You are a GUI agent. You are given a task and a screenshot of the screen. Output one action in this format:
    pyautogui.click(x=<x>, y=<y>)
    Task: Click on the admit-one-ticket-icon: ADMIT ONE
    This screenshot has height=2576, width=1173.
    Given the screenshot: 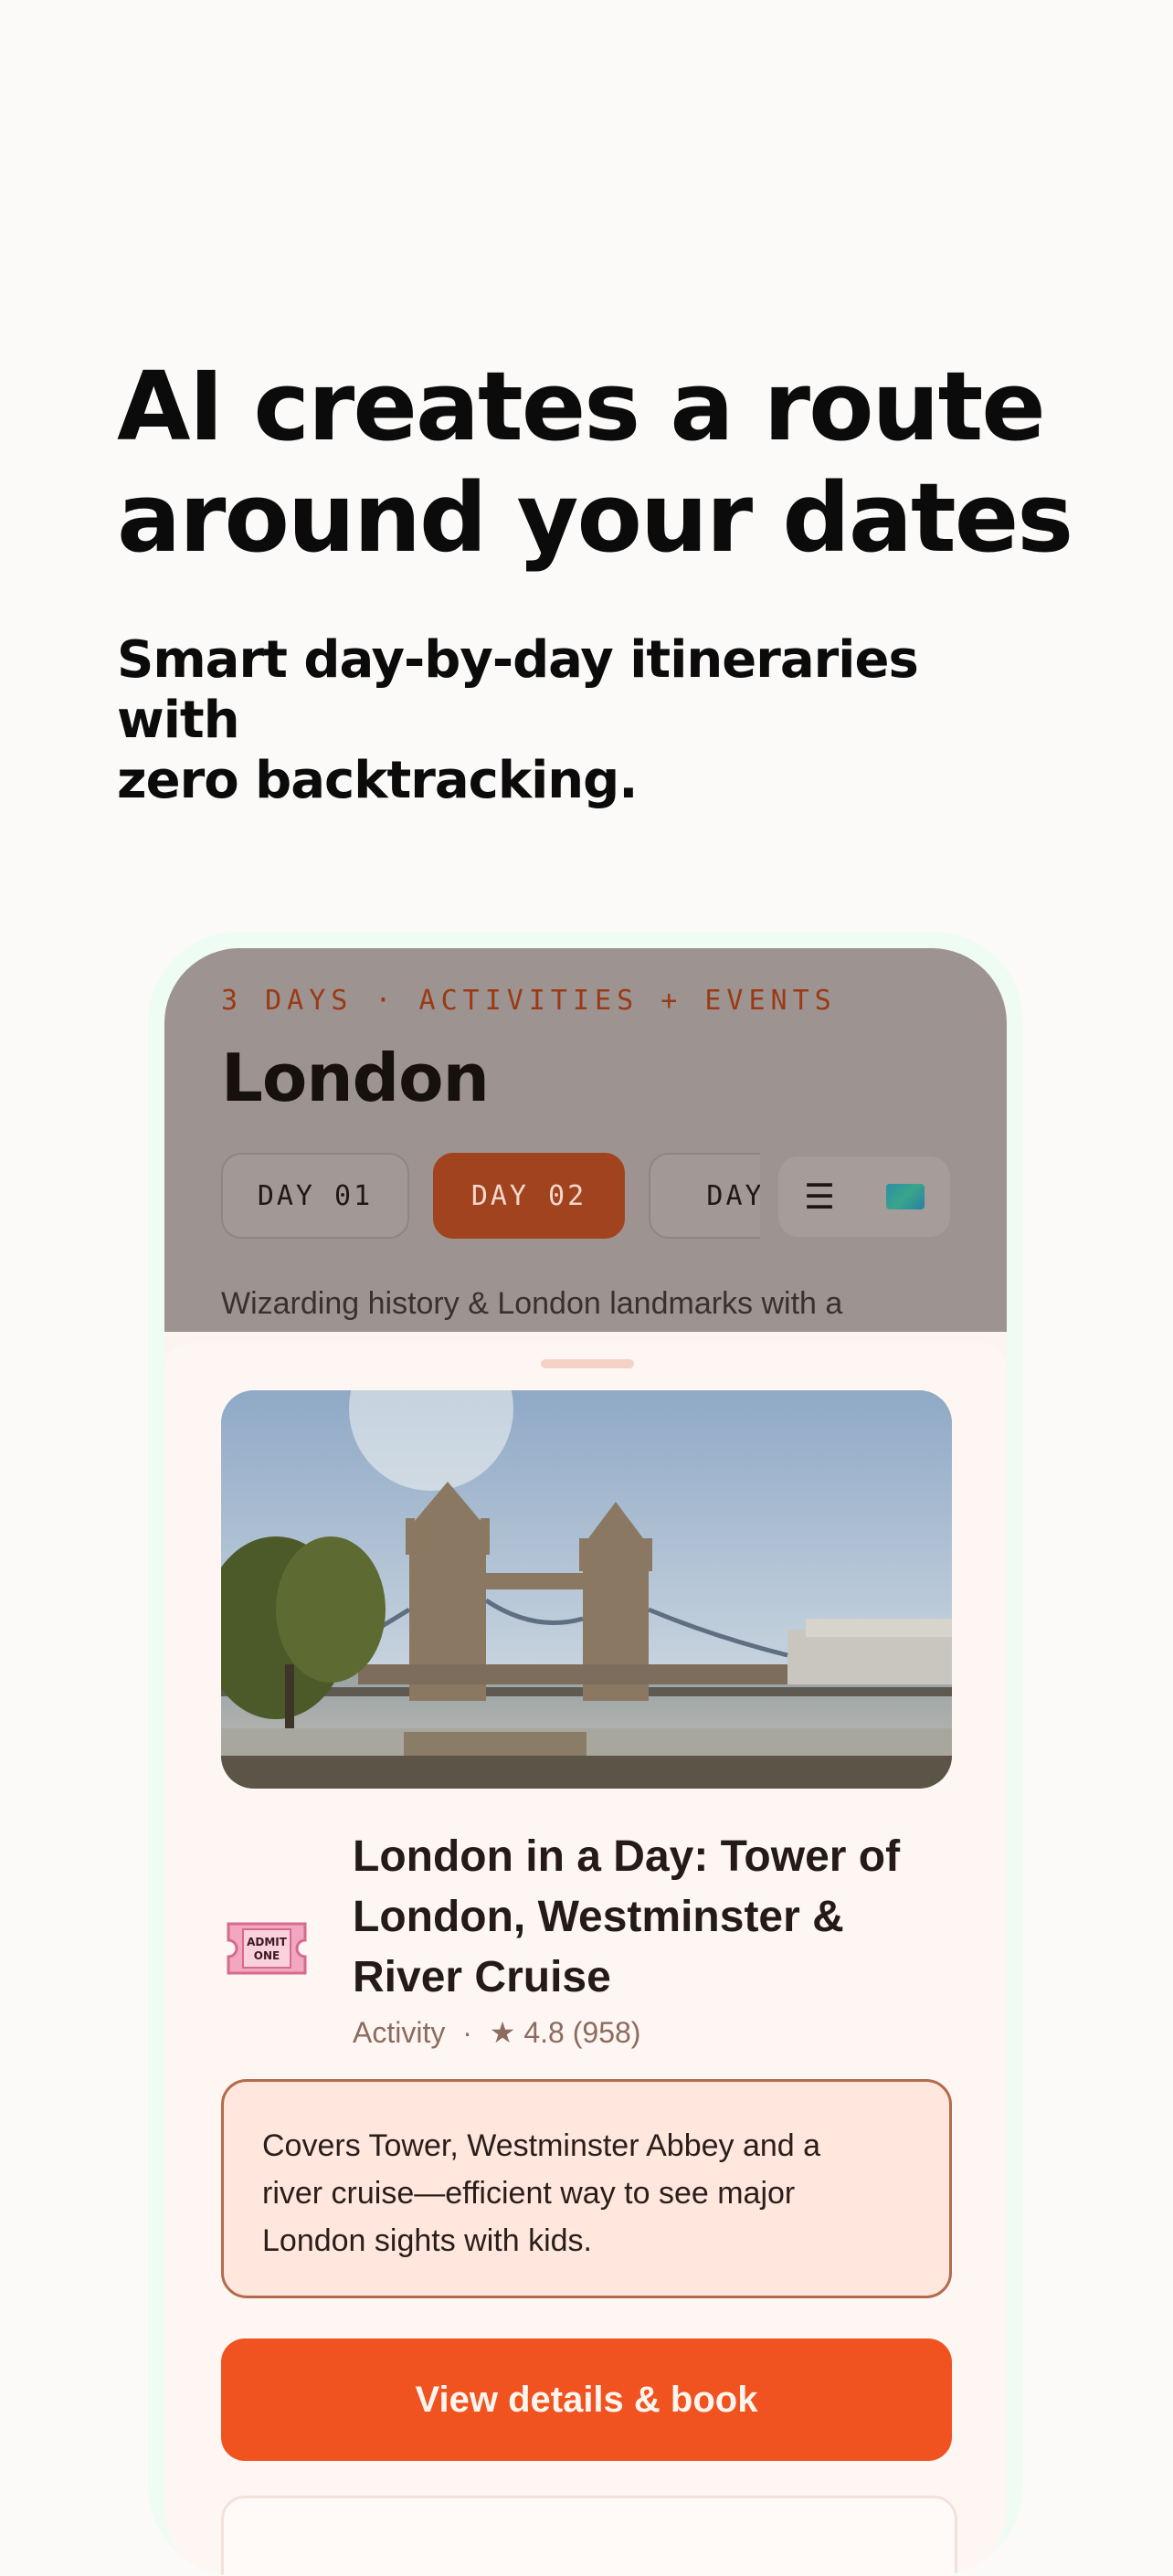 What is the action you would take?
    pyautogui.click(x=267, y=1948)
    